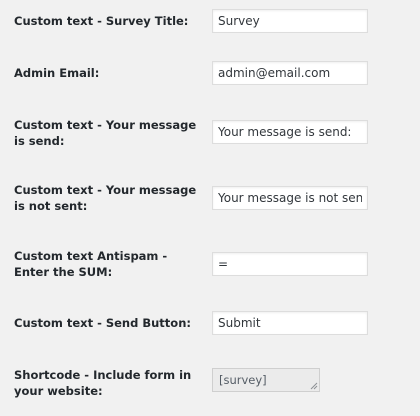 Image resolution: width=420 pixels, height=416 pixels. I want to click on shortcode-textarea: [survey], so click(266, 380).